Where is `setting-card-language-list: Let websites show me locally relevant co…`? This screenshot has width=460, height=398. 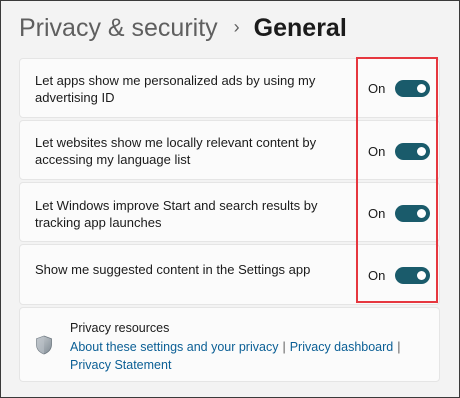 setting-card-language-list: Let websites show me locally relevant co… is located at coordinates (229, 150).